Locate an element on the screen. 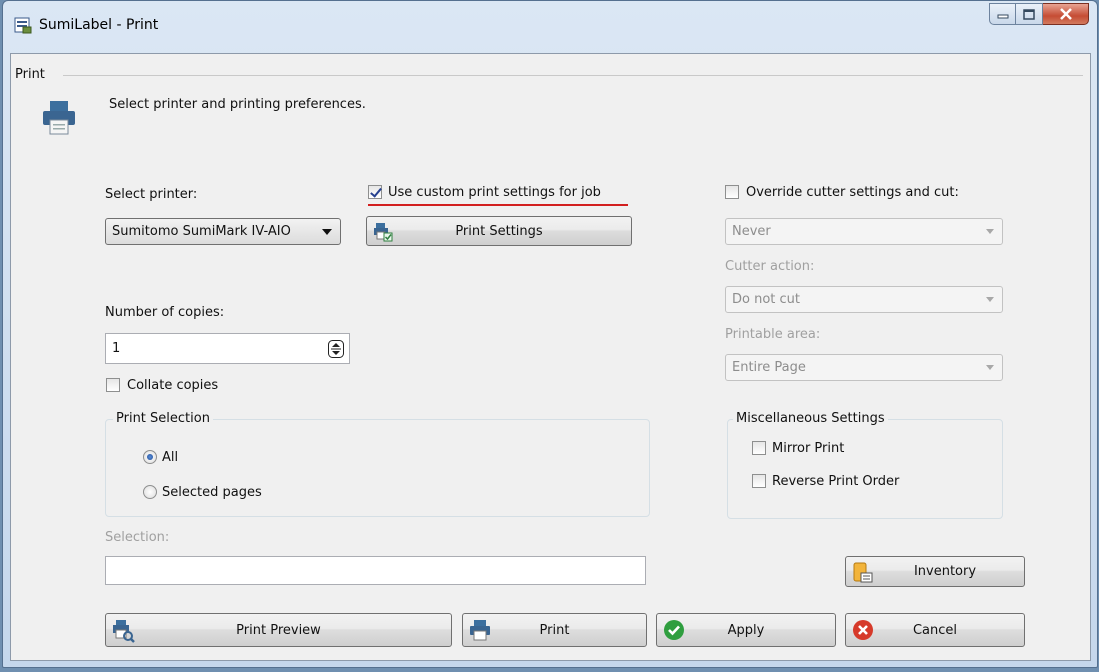  cut-dropdown: Never is located at coordinates (864, 231).